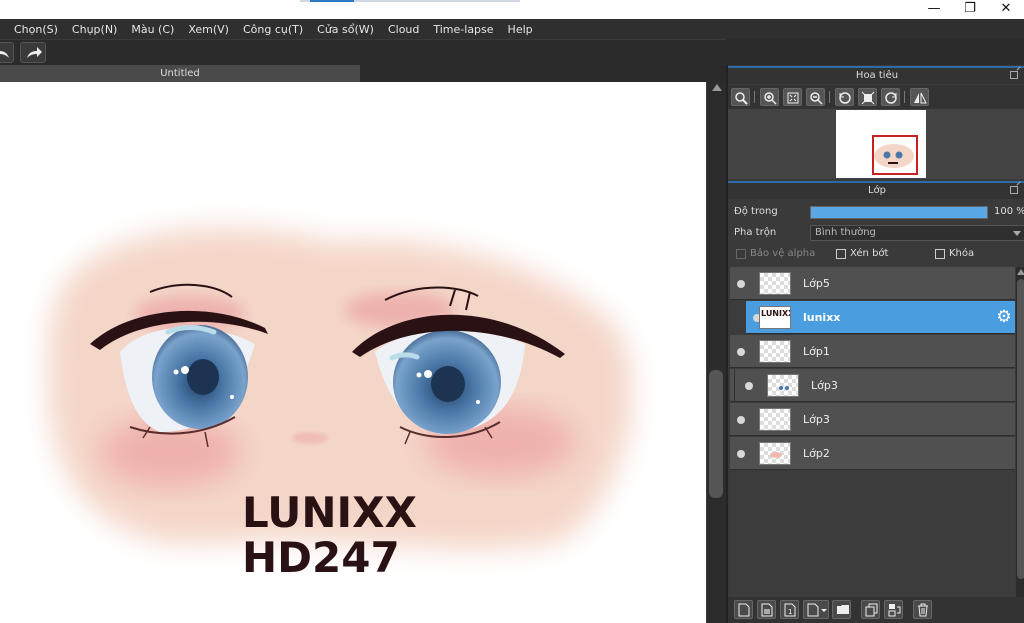 Image resolution: width=1024 pixels, height=623 pixels. I want to click on layer-name: lunixx, so click(822, 317).